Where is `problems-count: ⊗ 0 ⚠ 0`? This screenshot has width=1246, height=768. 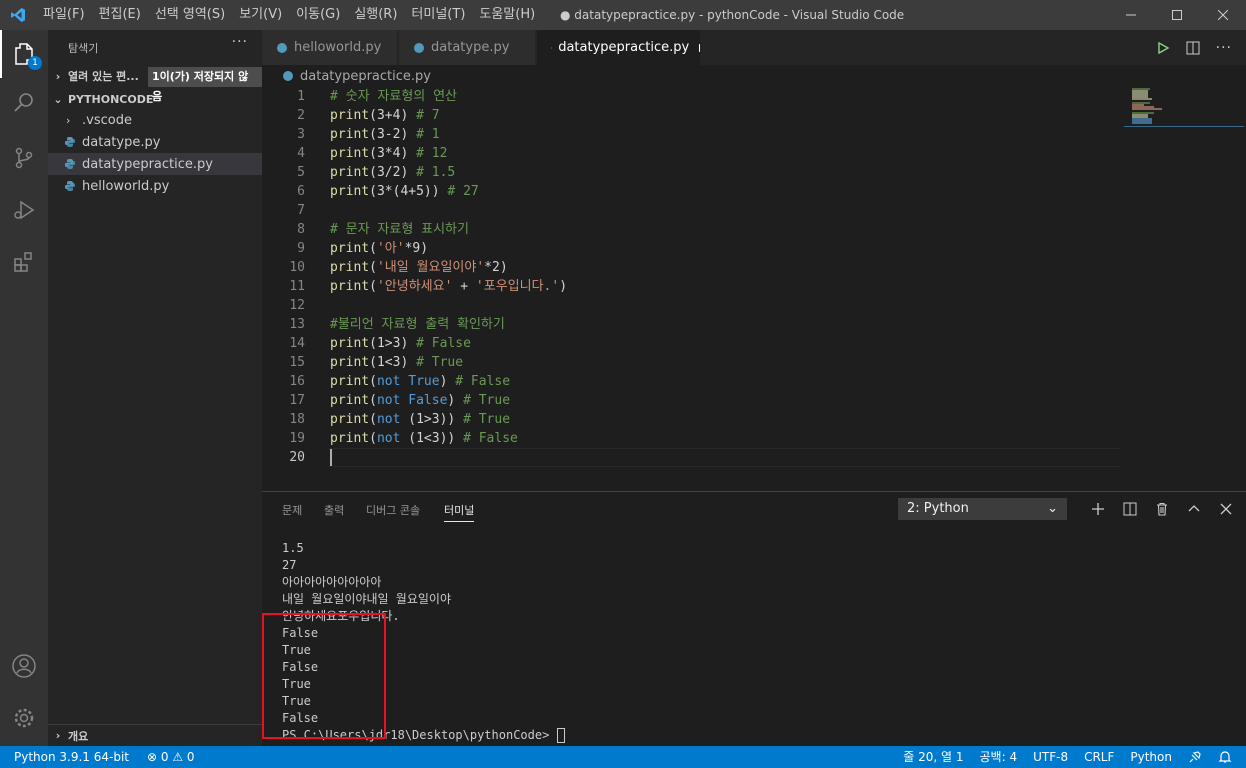 problems-count: ⊗ 0 ⚠ 0 is located at coordinates (171, 757).